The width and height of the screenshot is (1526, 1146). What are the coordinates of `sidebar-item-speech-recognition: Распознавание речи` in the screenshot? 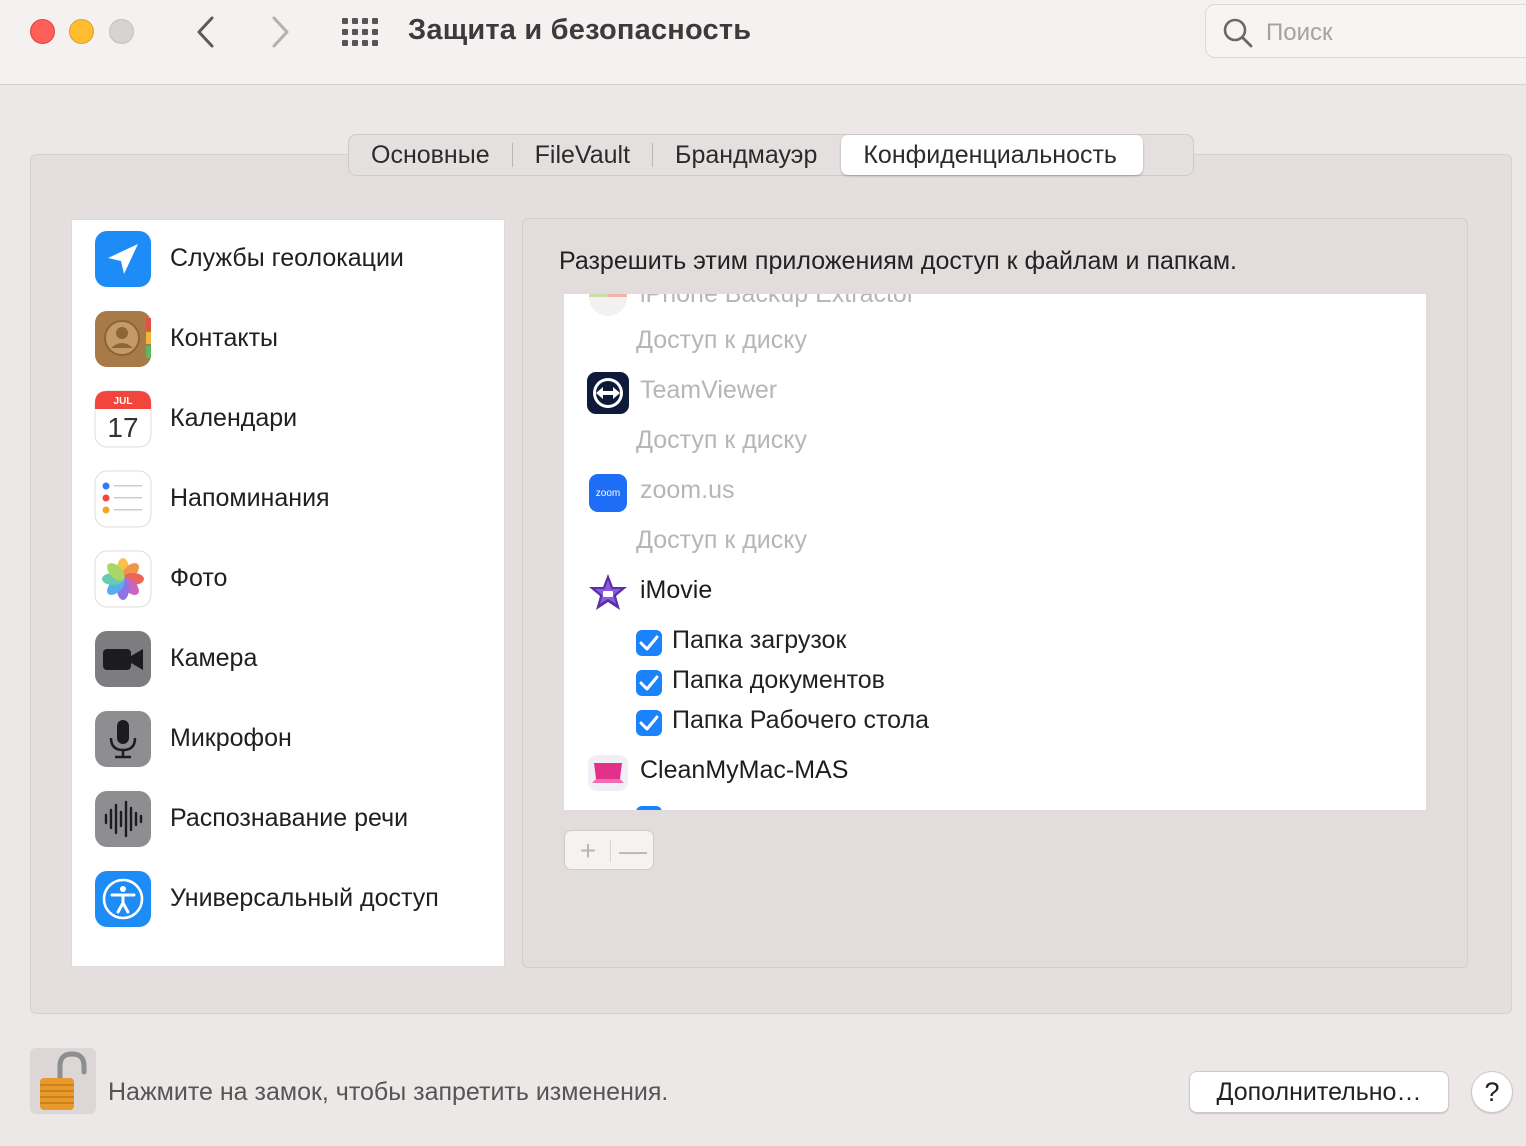 It's located at (294, 820).